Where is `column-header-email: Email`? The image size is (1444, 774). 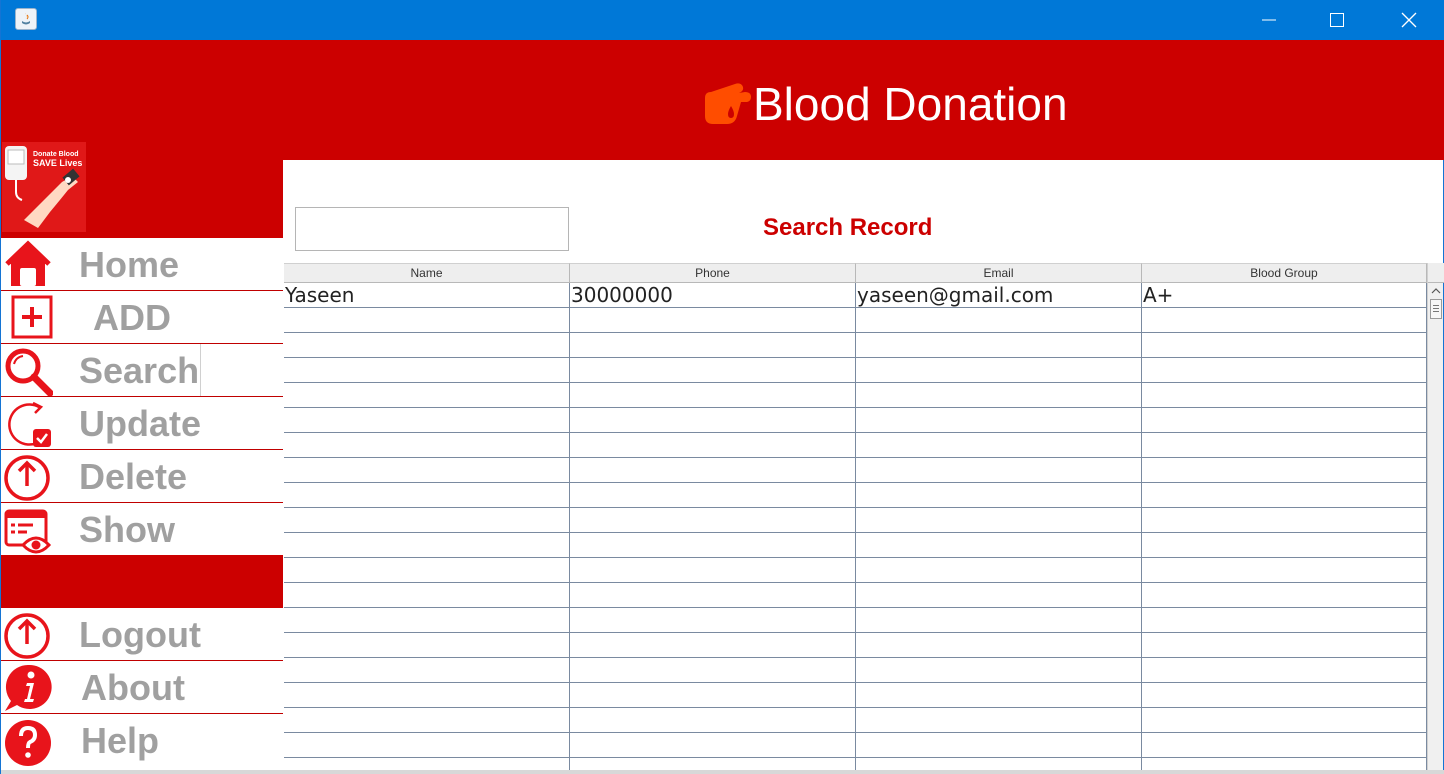 column-header-email: Email is located at coordinates (999, 273).